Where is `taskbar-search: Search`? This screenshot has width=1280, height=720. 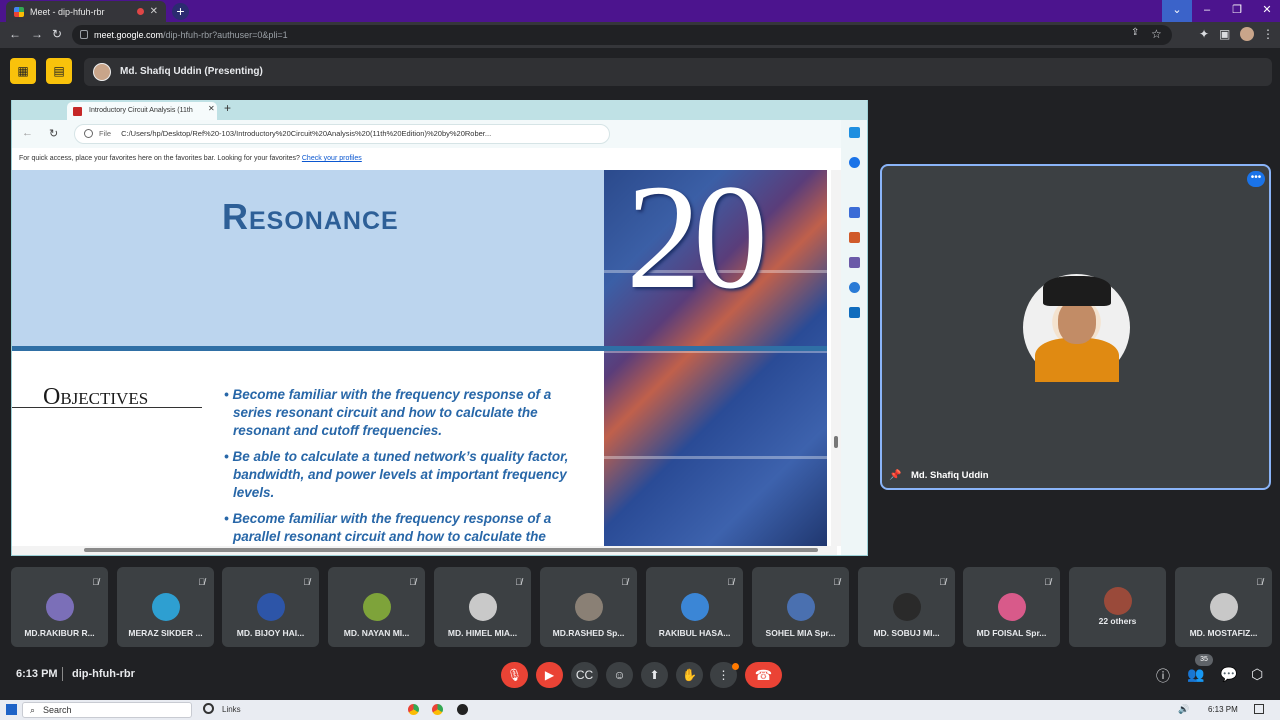 taskbar-search: Search is located at coordinates (107, 710).